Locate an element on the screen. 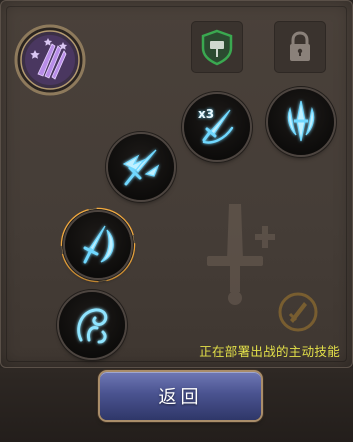 The height and width of the screenshot is (442, 353). skill-crescent-sword is located at coordinates (98, 245).